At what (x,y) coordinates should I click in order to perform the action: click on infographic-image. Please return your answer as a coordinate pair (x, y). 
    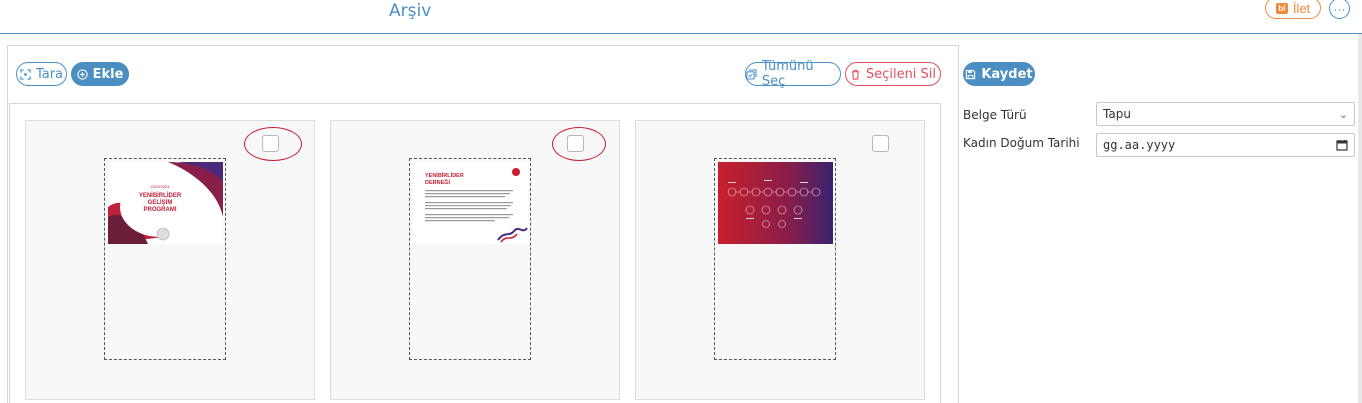
    Looking at the image, I should click on (775, 203).